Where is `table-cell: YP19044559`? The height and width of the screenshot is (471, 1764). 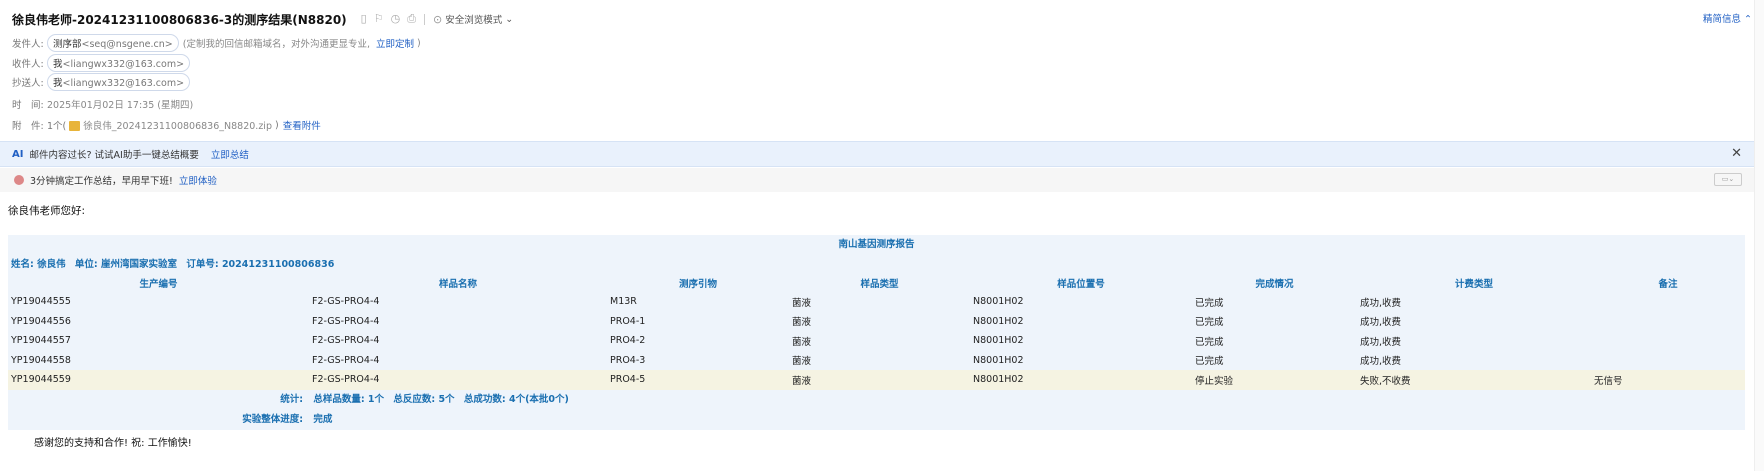 table-cell: YP19044559 is located at coordinates (158, 380).